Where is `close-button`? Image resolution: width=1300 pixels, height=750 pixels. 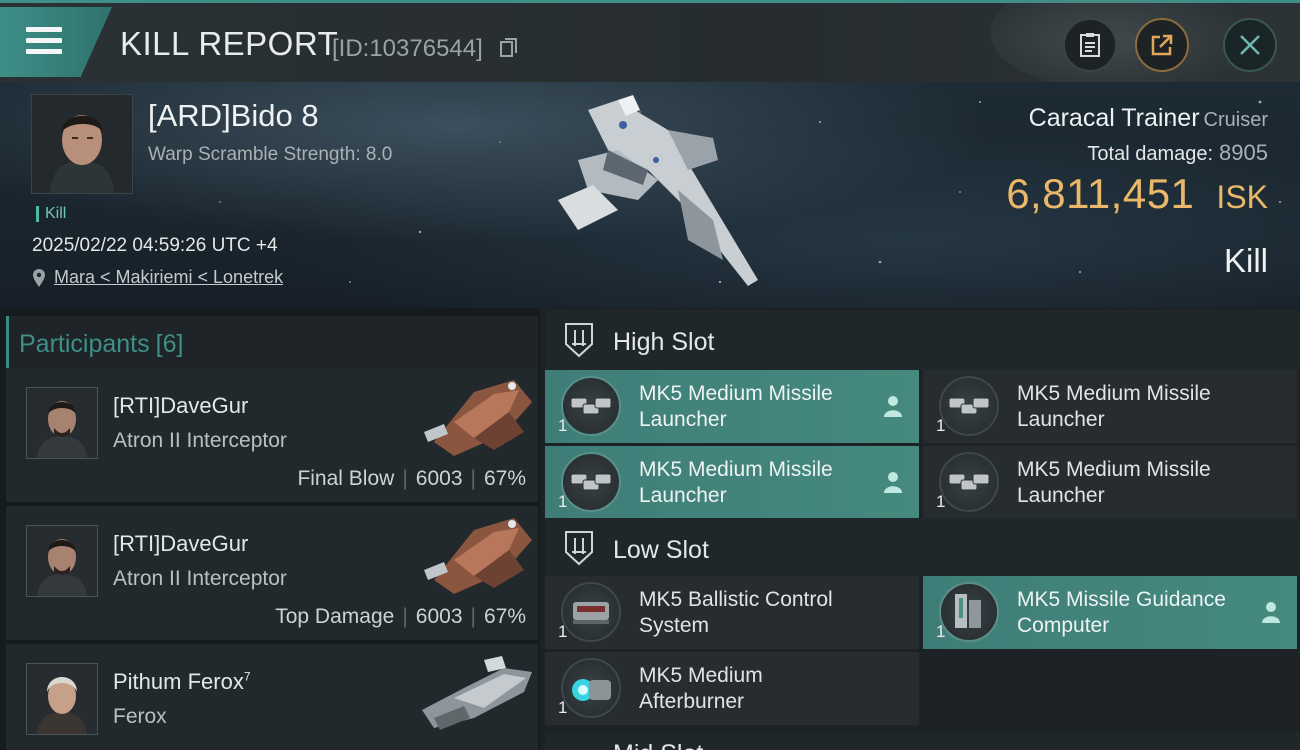 close-button is located at coordinates (1250, 45).